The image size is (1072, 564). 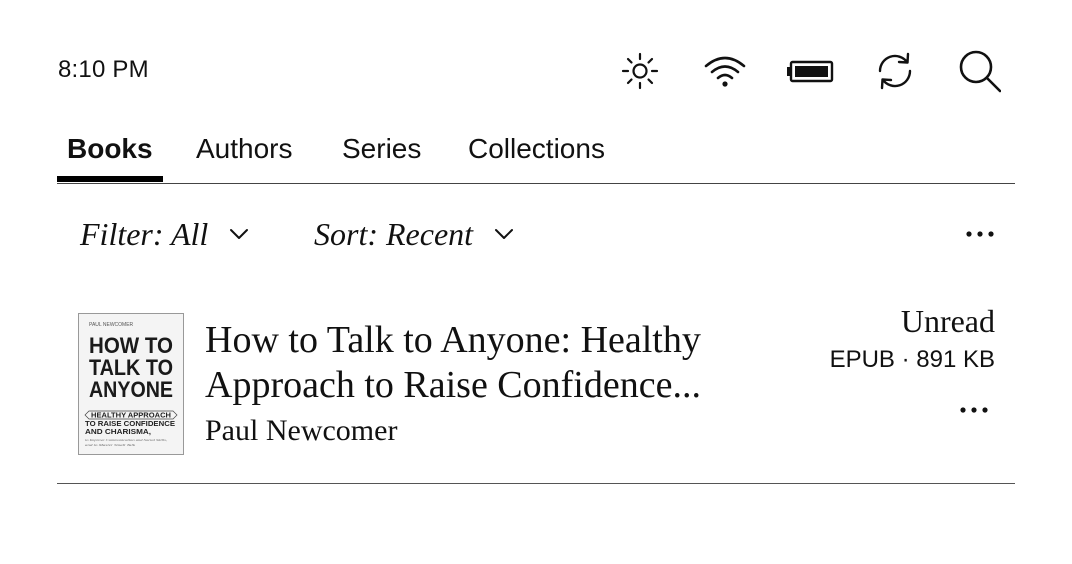 I want to click on brightness-icon, so click(x=640, y=71).